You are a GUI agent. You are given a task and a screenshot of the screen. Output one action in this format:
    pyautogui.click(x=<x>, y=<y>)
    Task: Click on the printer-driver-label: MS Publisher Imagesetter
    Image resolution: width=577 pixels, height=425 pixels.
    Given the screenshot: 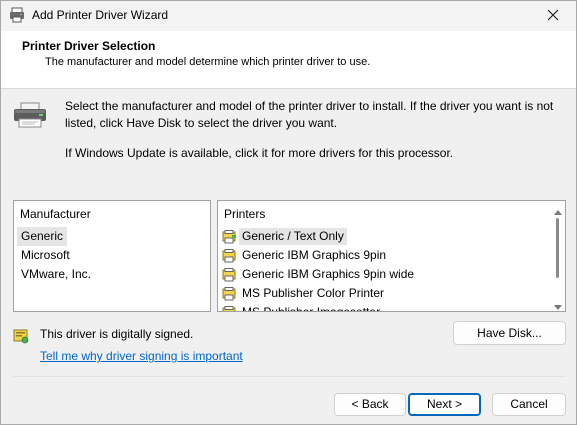 What is the action you would take?
    pyautogui.click(x=311, y=308)
    